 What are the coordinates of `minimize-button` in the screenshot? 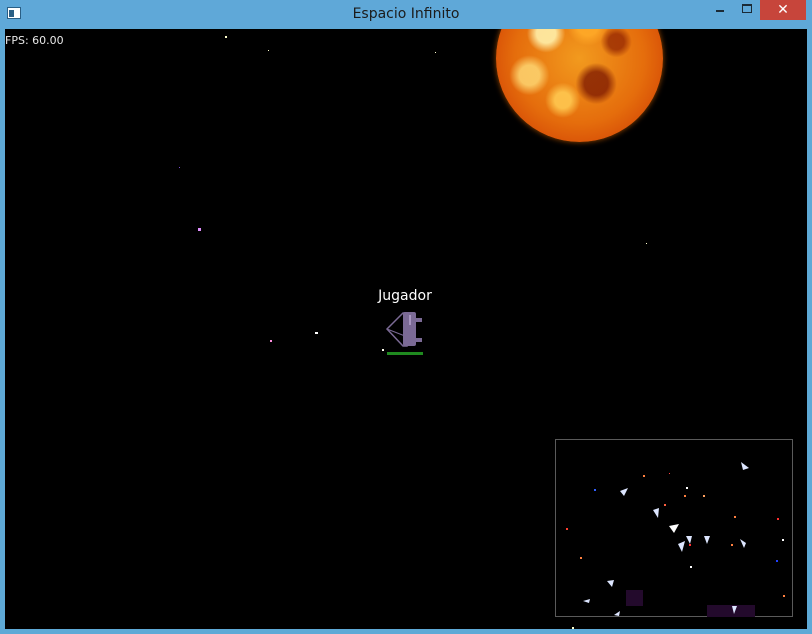 It's located at (719, 10).